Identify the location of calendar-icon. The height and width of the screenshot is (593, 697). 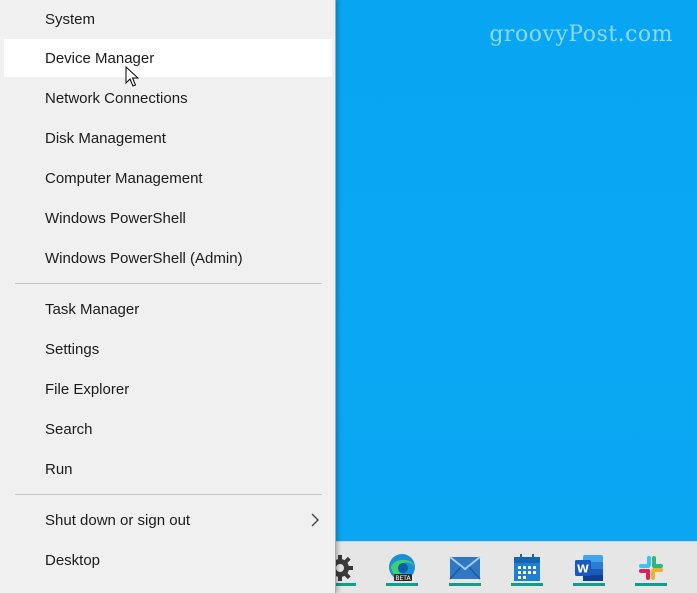
(527, 568).